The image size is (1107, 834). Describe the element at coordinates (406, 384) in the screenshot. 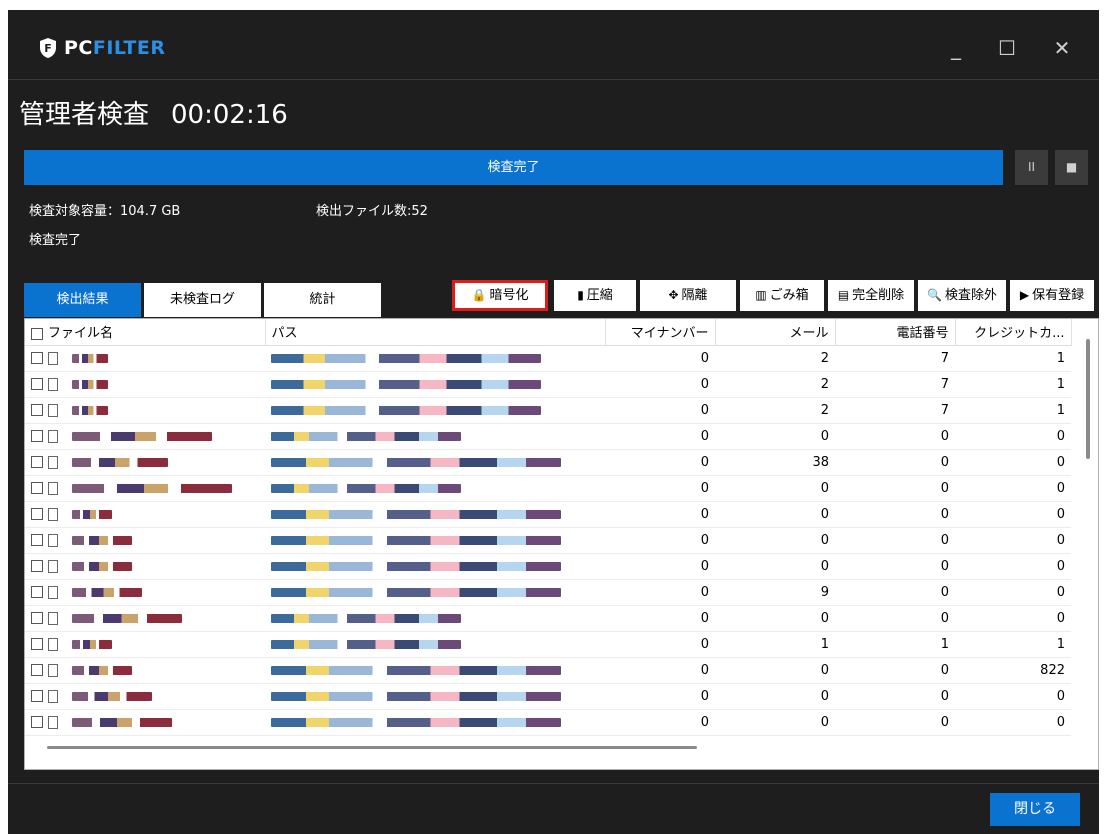

I see `redacted-path` at that location.